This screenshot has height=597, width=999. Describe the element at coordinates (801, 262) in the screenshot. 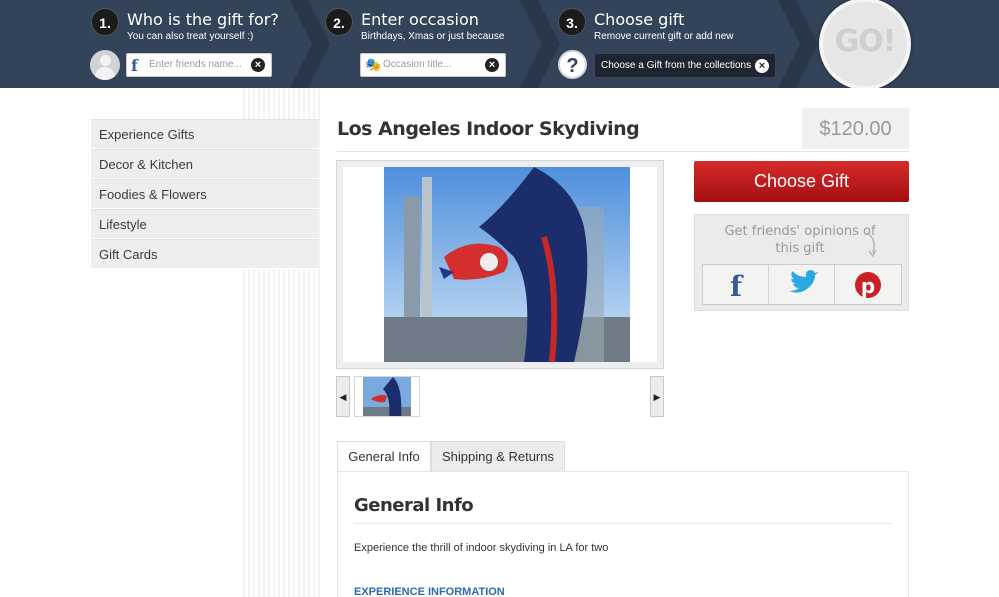

I see `share-box: Get friends' opinions of this gift f p` at that location.